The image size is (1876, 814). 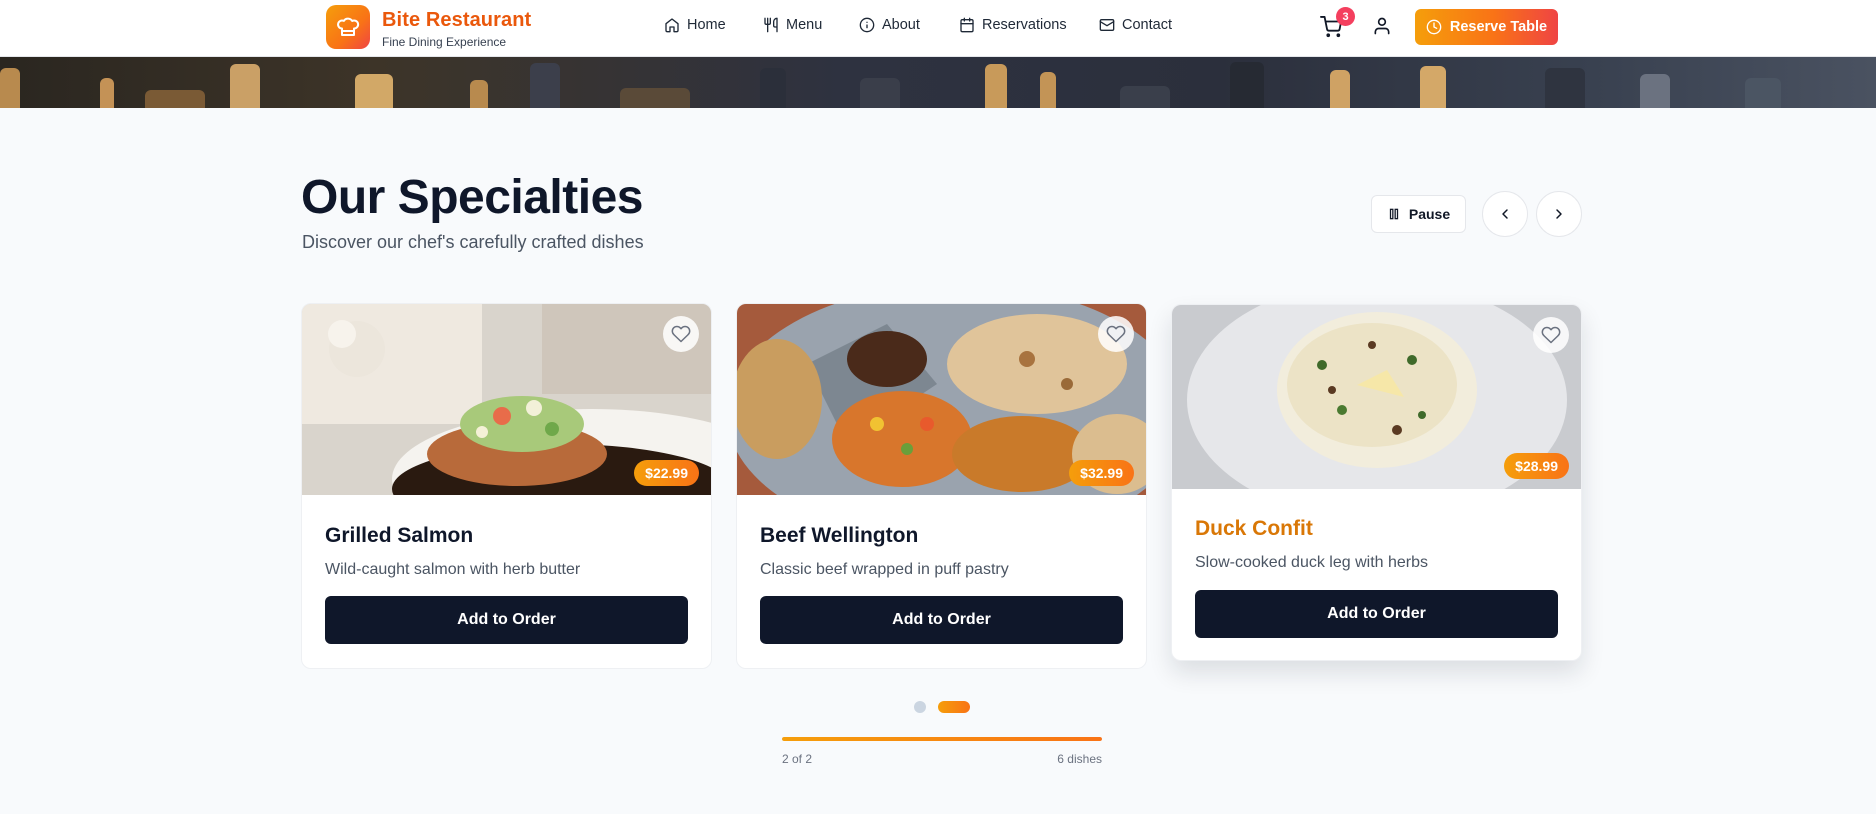 What do you see at coordinates (1498, 27) in the screenshot?
I see `reserve-table-label: Reserve Table` at bounding box center [1498, 27].